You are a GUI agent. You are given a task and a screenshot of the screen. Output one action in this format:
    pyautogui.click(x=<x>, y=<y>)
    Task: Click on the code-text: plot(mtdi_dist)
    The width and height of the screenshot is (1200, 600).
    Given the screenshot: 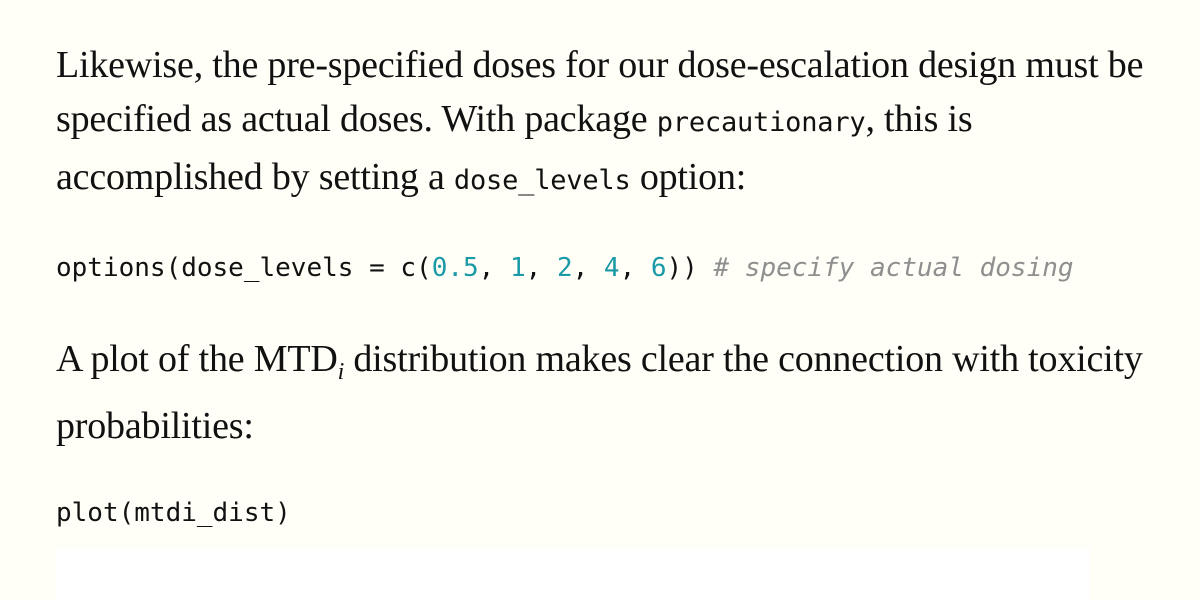 What is the action you would take?
    pyautogui.click(x=173, y=513)
    